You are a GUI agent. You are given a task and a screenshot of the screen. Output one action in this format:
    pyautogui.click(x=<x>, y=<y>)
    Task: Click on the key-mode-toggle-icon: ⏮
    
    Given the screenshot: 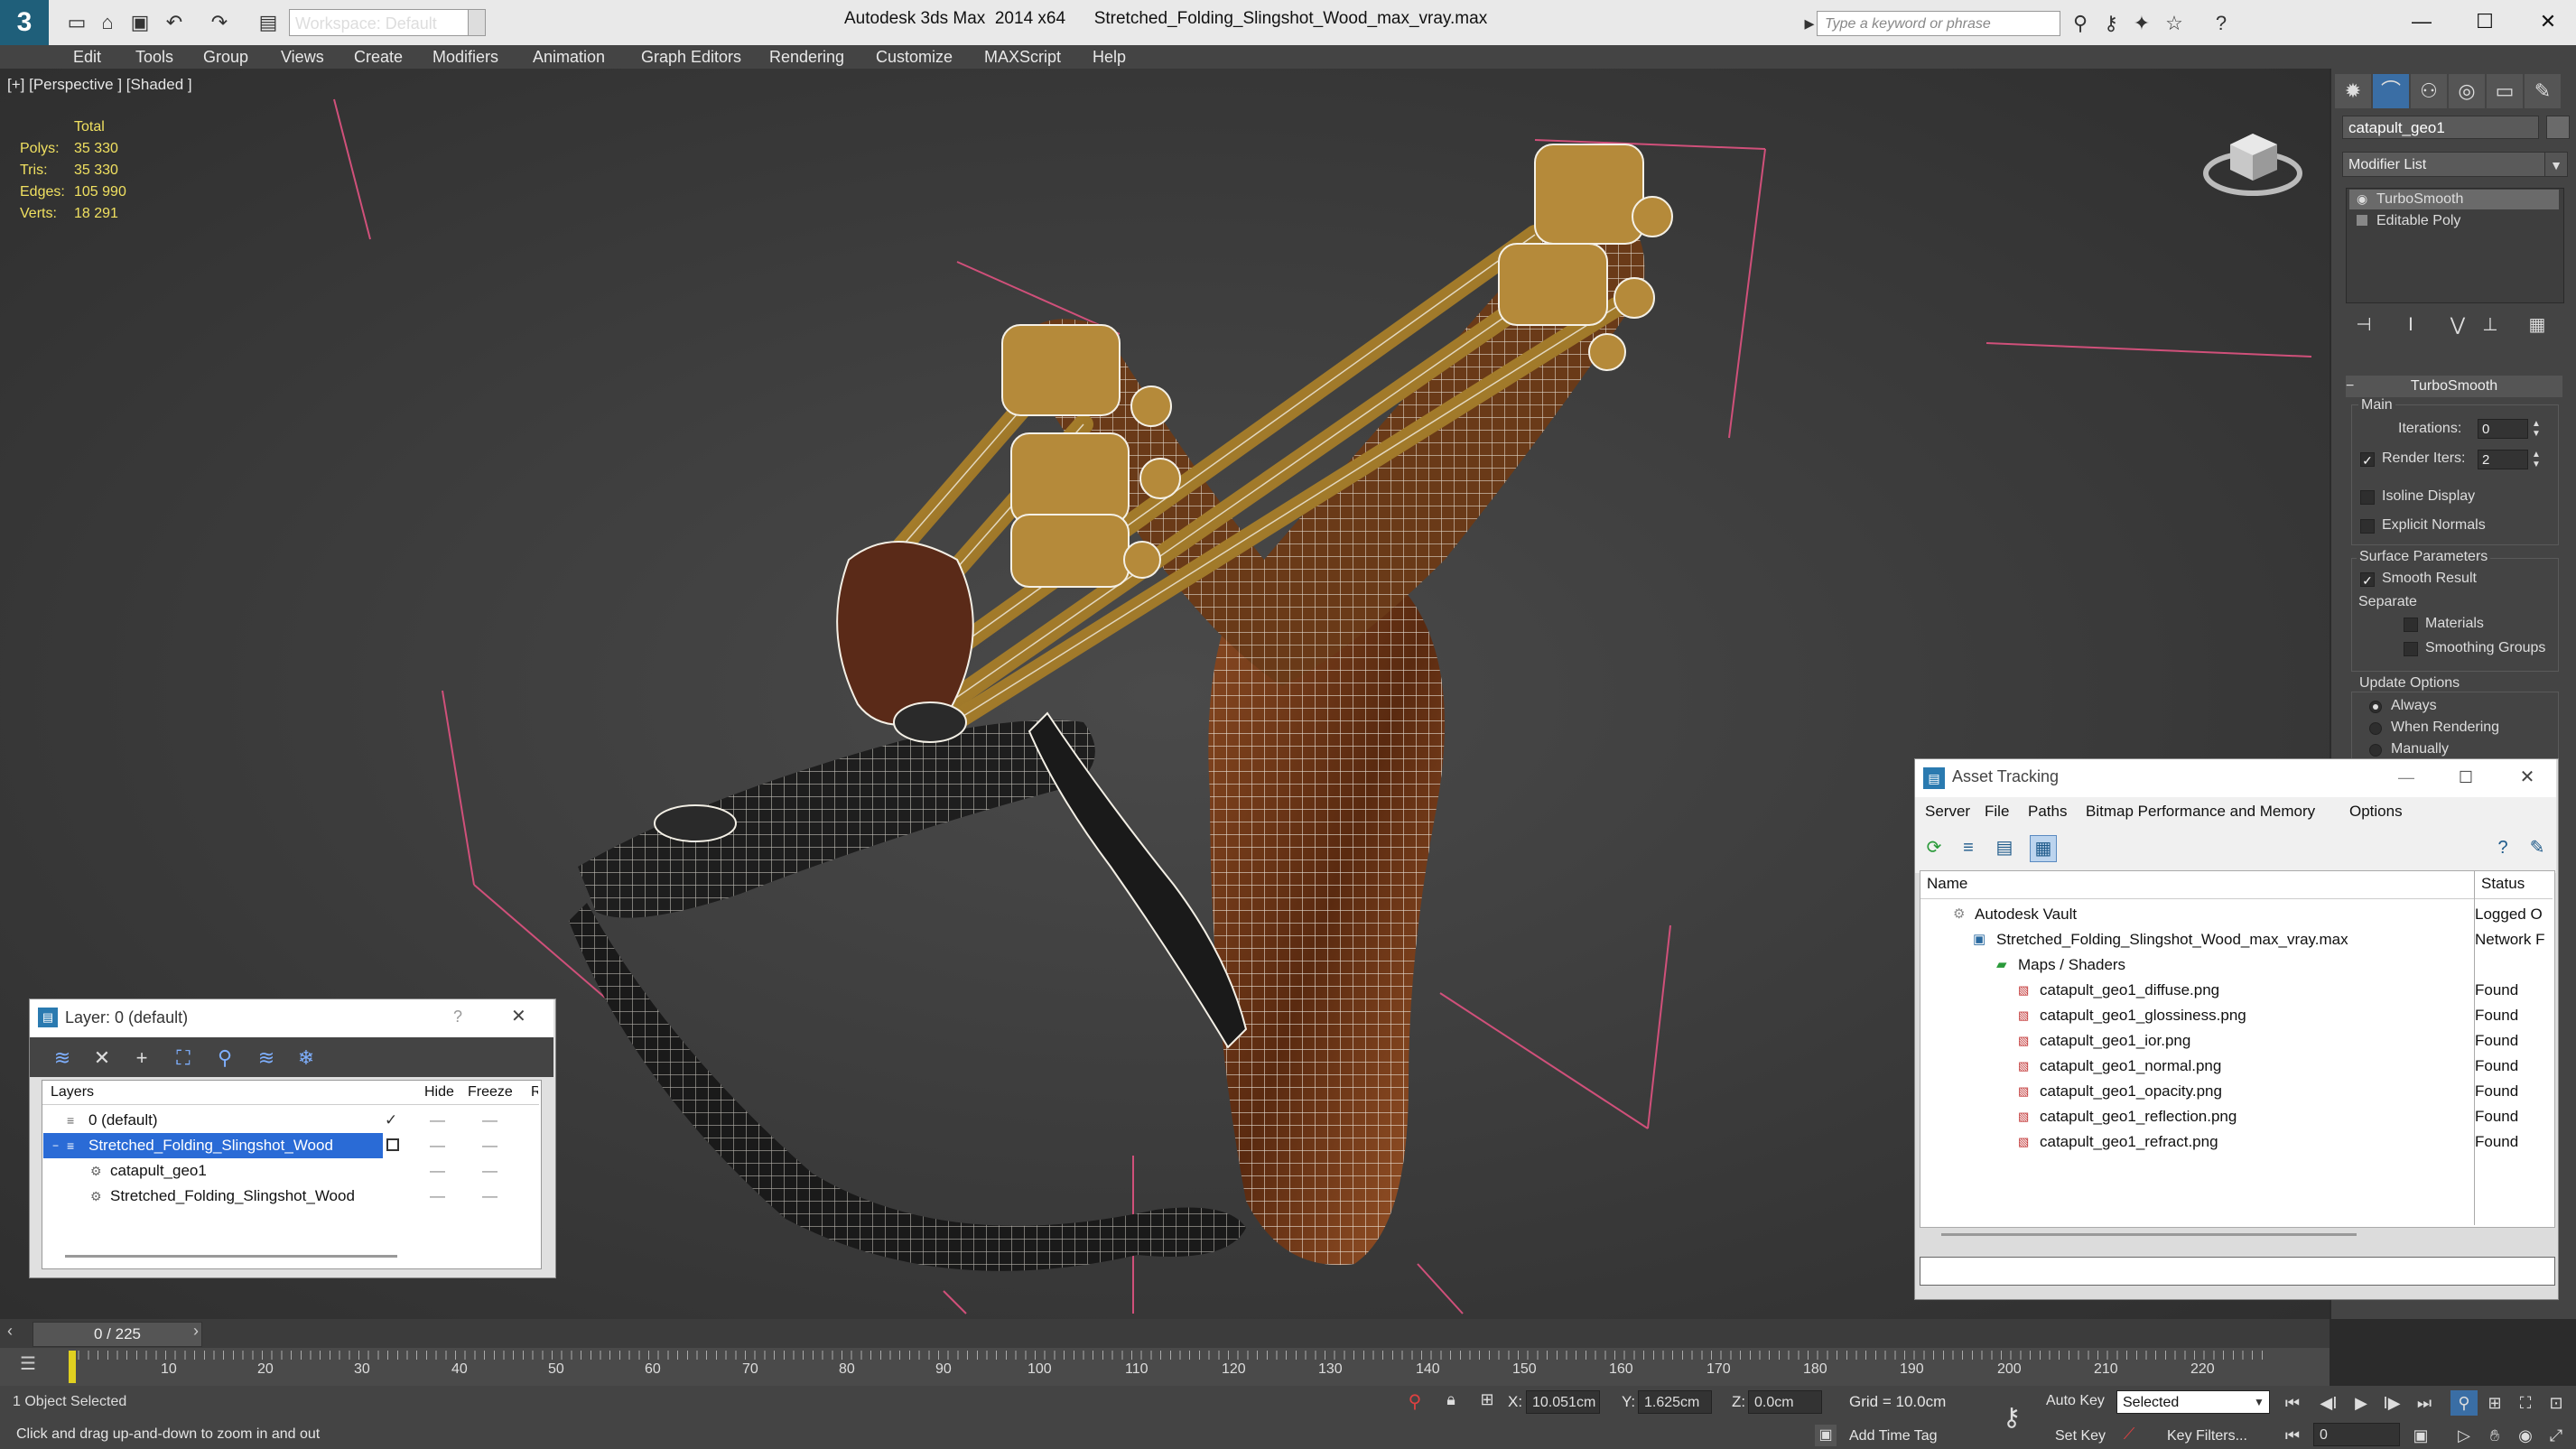 What is the action you would take?
    pyautogui.click(x=2292, y=1435)
    